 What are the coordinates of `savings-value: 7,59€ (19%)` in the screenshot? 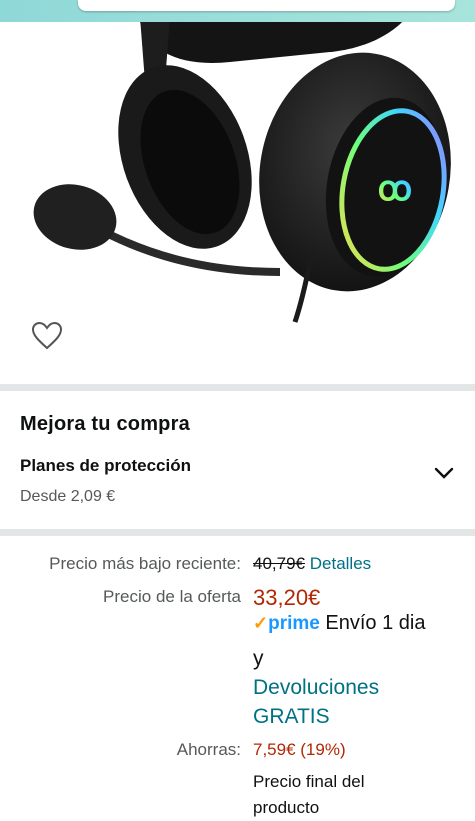 It's located at (299, 749).